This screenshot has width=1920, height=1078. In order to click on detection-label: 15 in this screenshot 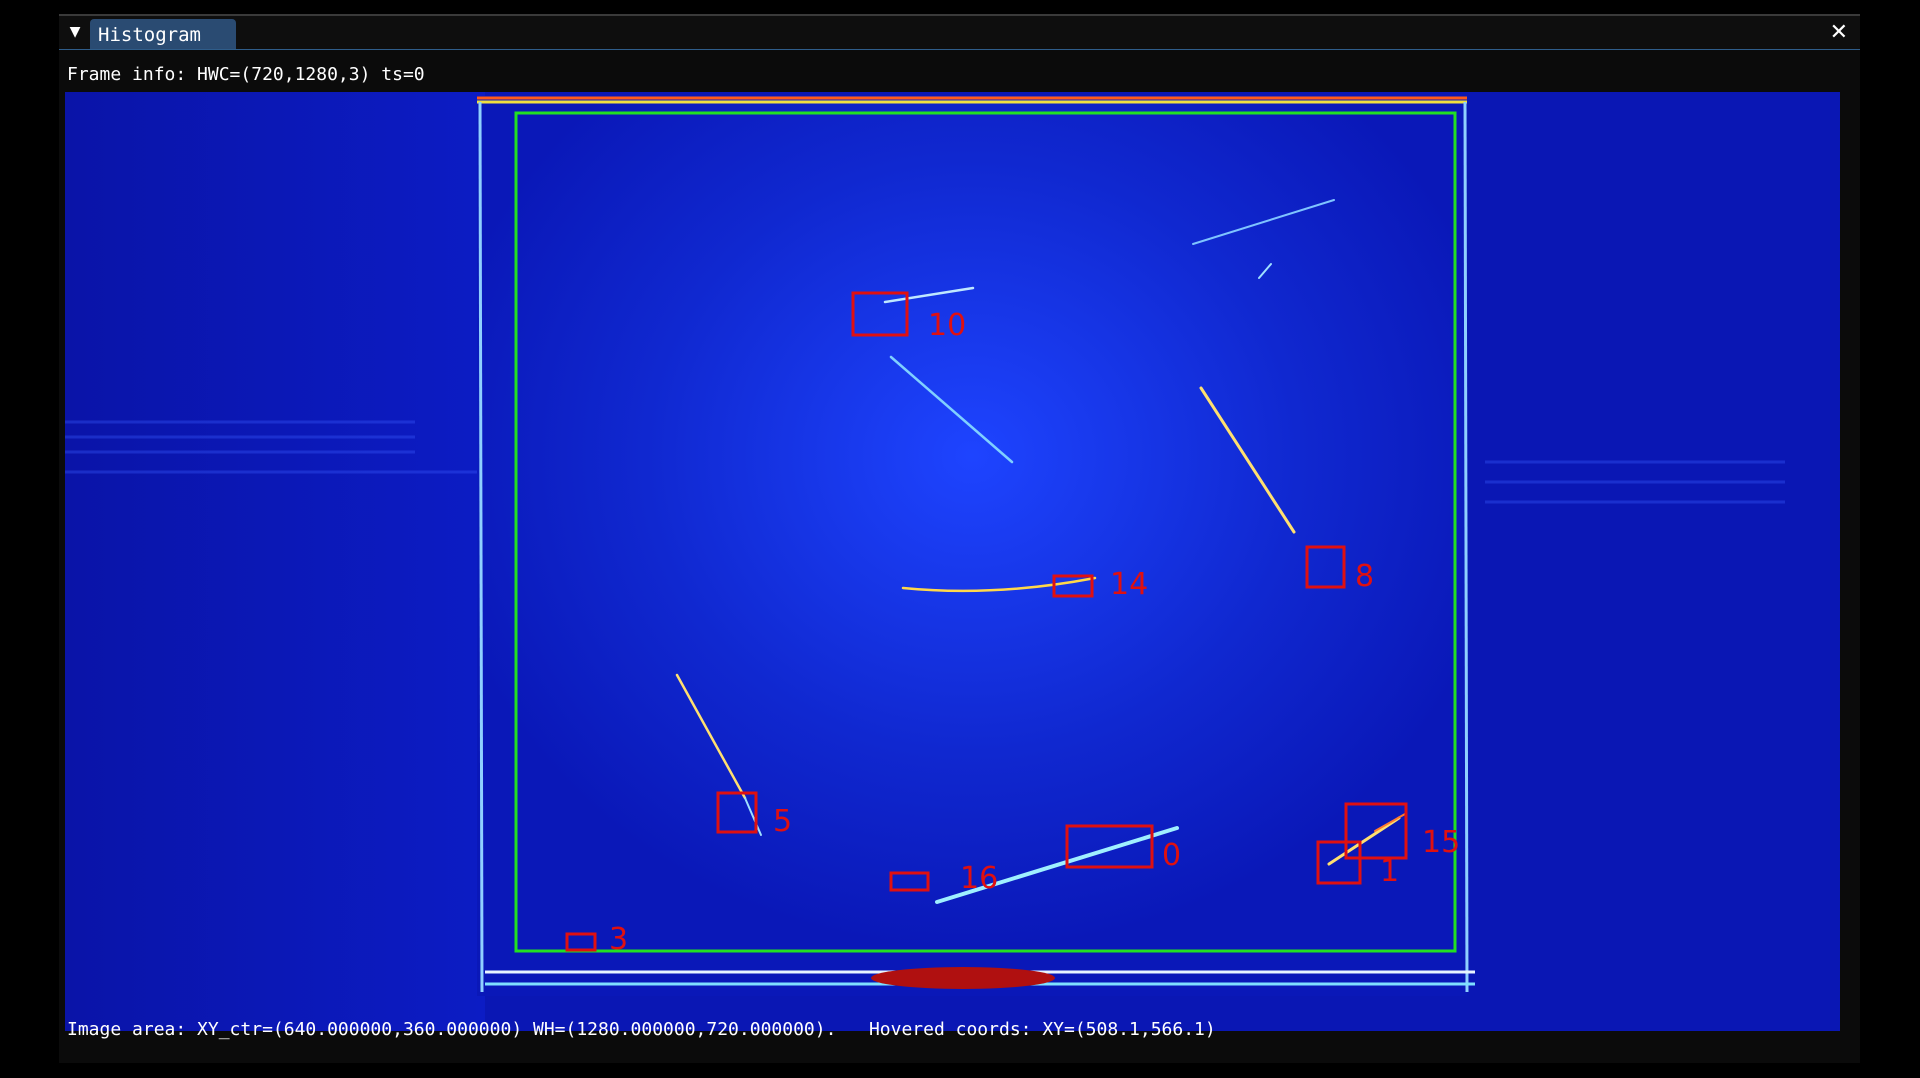, I will do `click(1441, 842)`.